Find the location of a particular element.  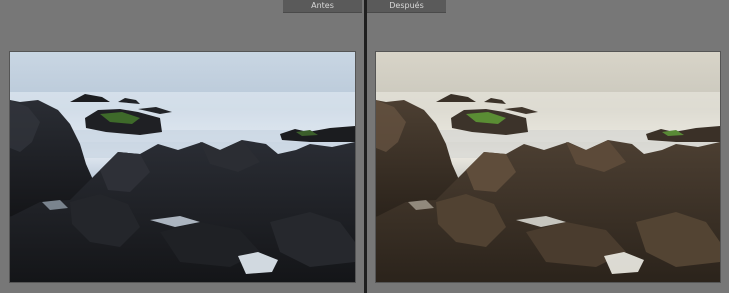

after-label: Después is located at coordinates (406, 6).